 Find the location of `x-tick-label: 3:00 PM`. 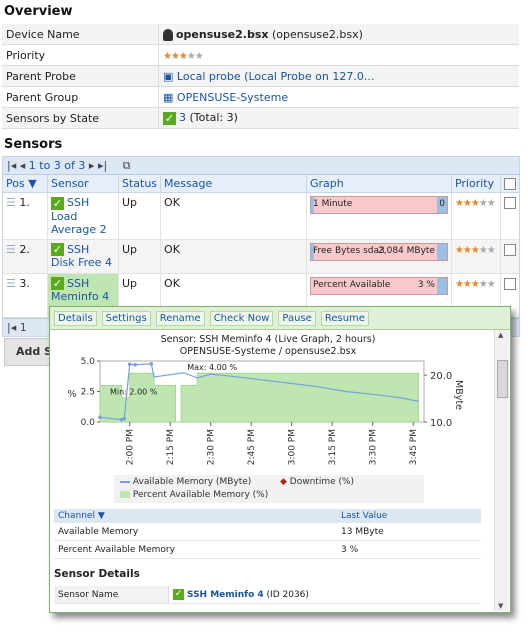

x-tick-label: 3:00 PM is located at coordinates (293, 447).